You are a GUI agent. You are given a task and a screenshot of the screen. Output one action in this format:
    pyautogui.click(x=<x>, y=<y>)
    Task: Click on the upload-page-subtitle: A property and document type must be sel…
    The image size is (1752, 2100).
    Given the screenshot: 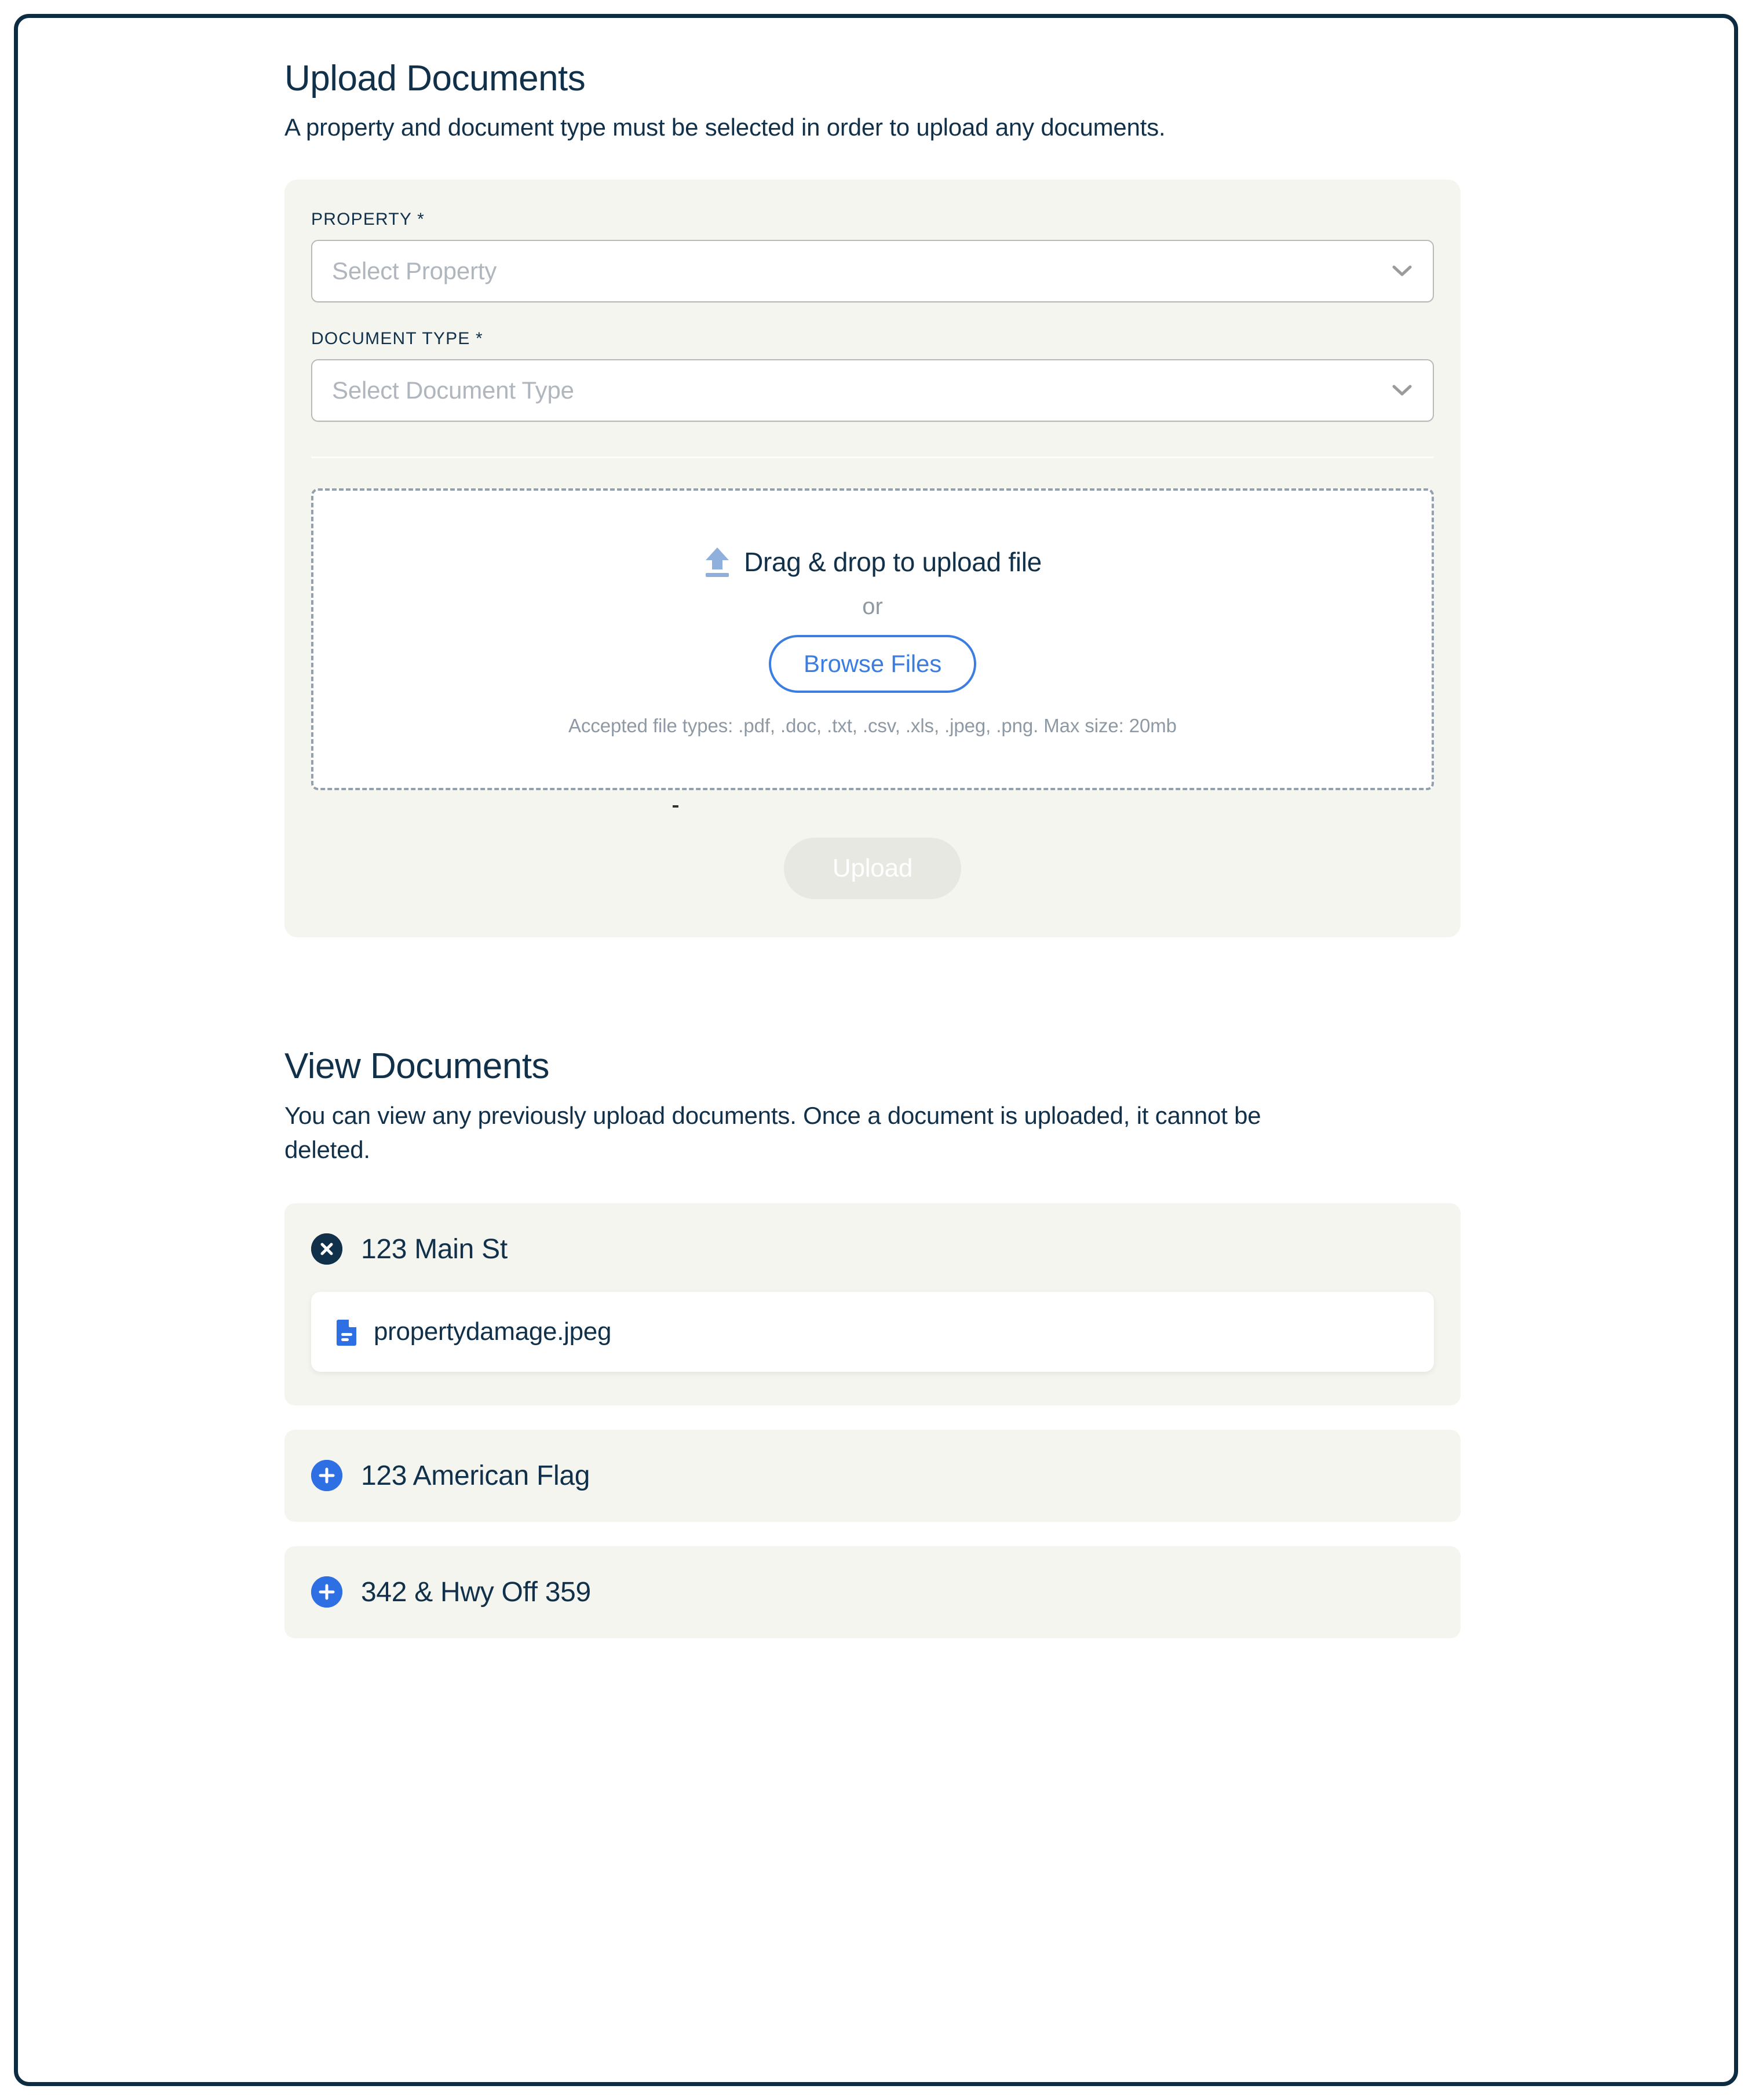 What is the action you would take?
    pyautogui.click(x=725, y=128)
    